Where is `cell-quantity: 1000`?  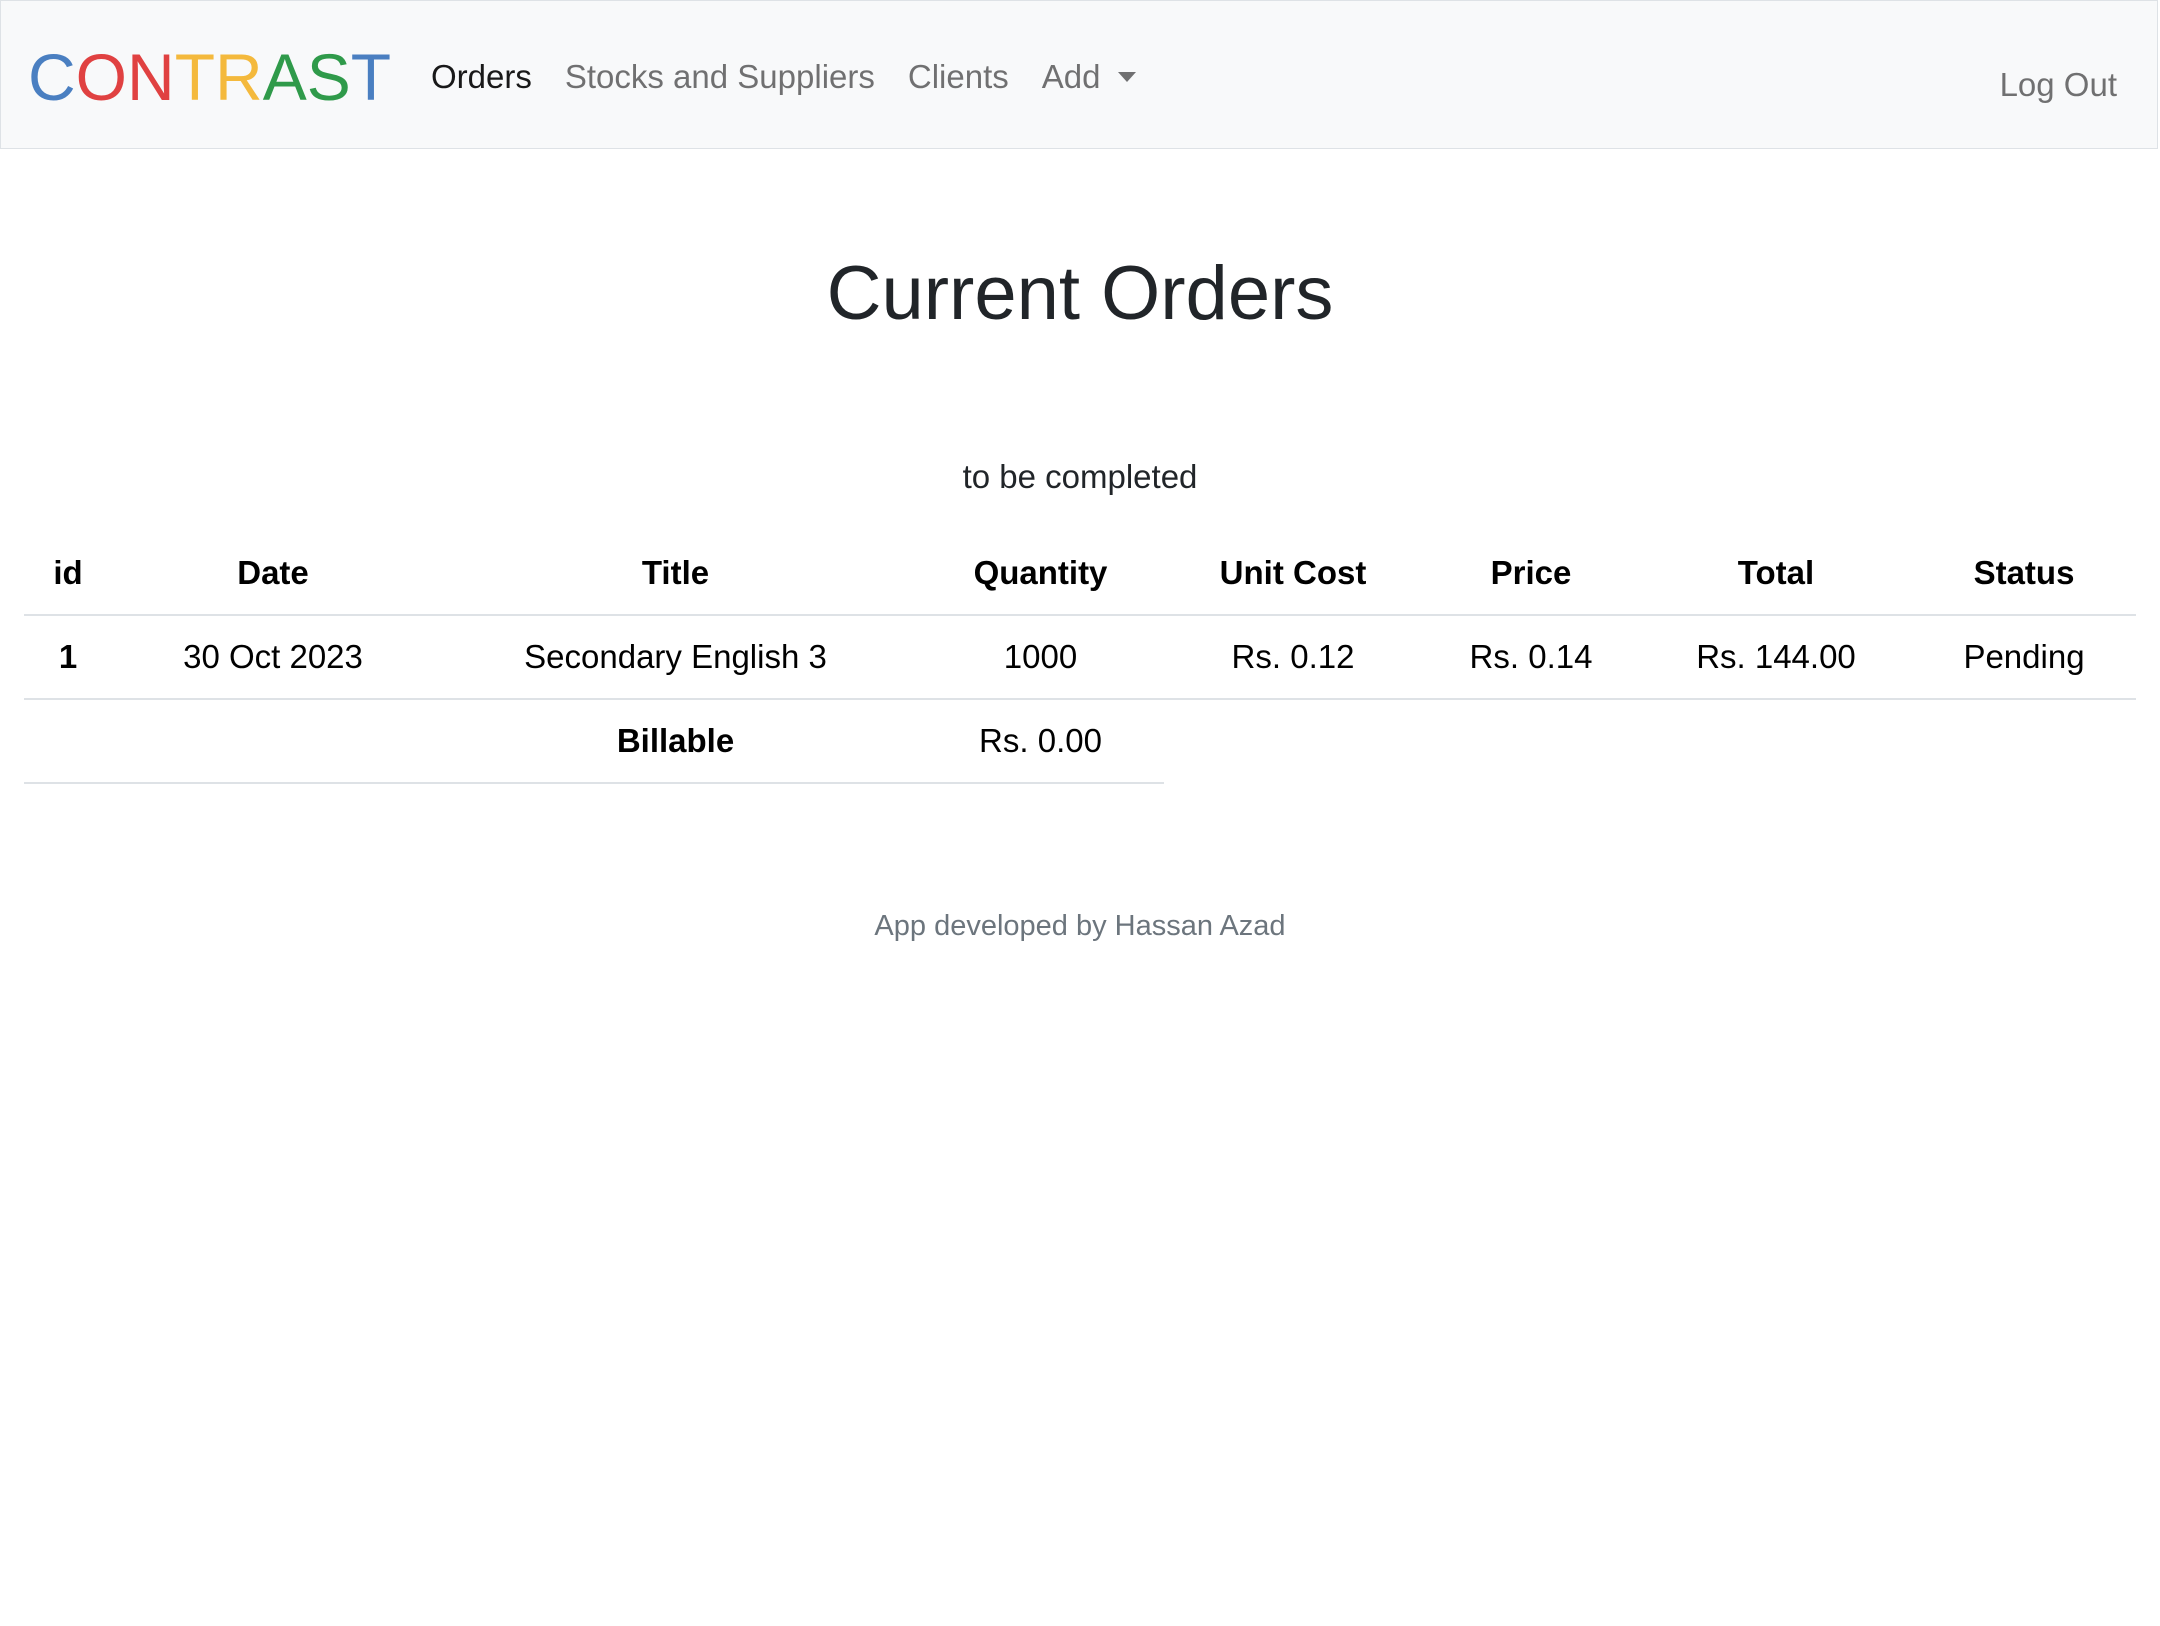
cell-quantity: 1000 is located at coordinates (1040, 657).